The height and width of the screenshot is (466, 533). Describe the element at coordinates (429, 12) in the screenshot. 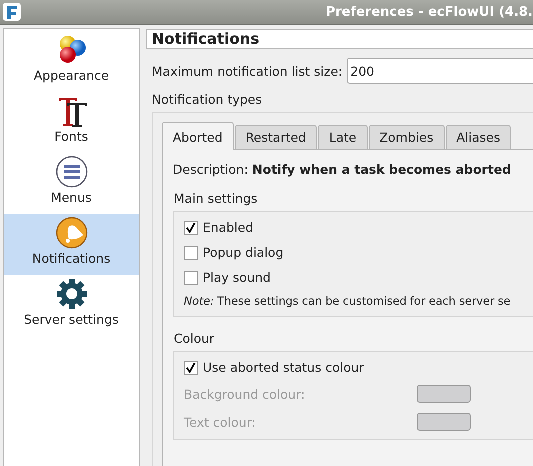

I see `window-title: Preferences - ecFlowUI (4.8.` at that location.